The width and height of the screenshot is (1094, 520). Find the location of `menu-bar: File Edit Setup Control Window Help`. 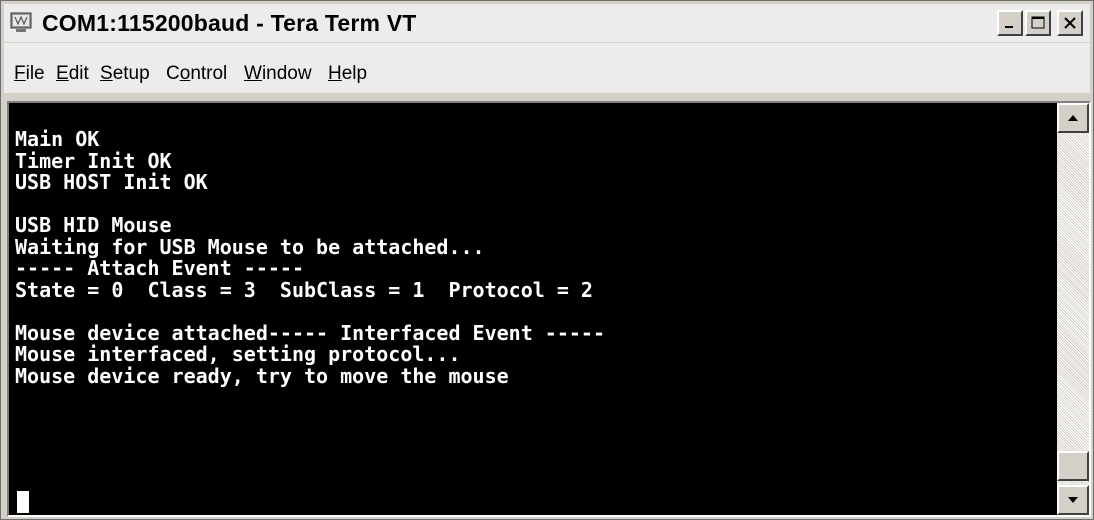

menu-bar: File Edit Setup Control Window Help is located at coordinates (547, 68).